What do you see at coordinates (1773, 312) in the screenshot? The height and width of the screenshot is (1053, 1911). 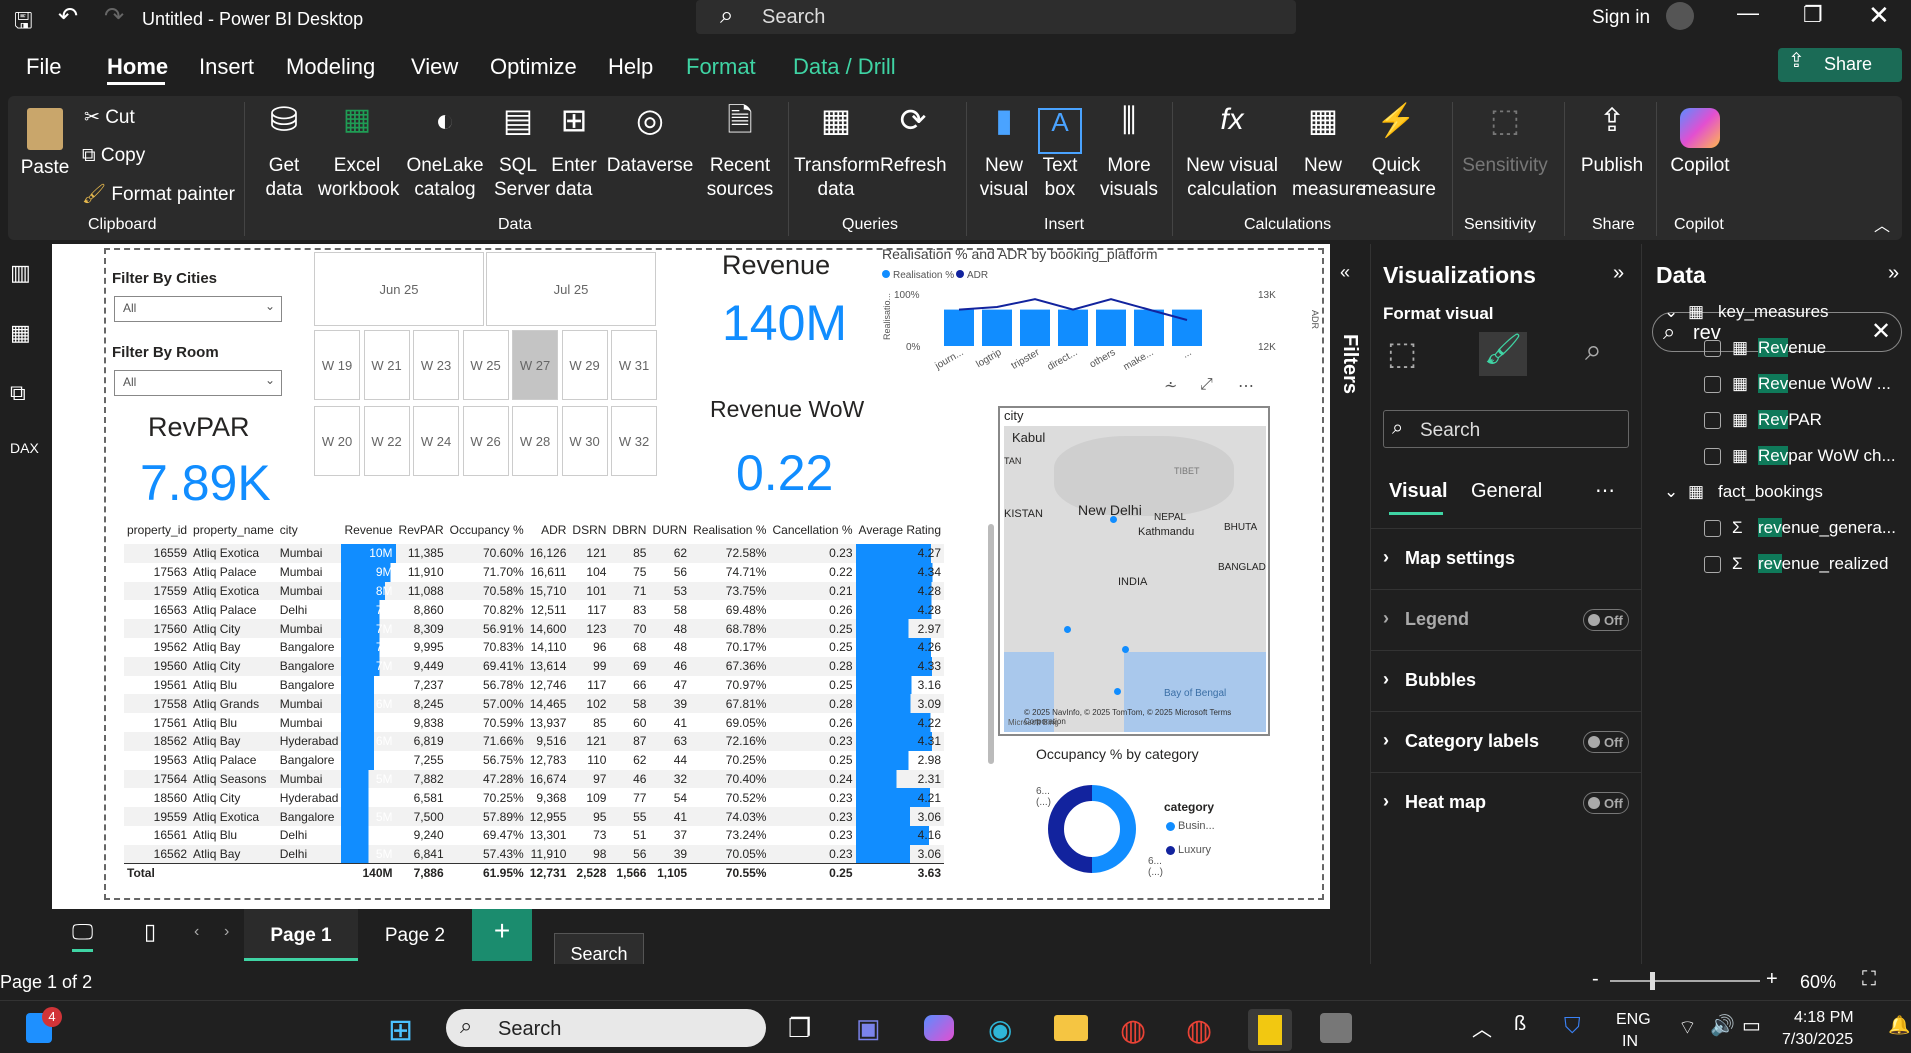 I see `table-name: key_measures` at bounding box center [1773, 312].